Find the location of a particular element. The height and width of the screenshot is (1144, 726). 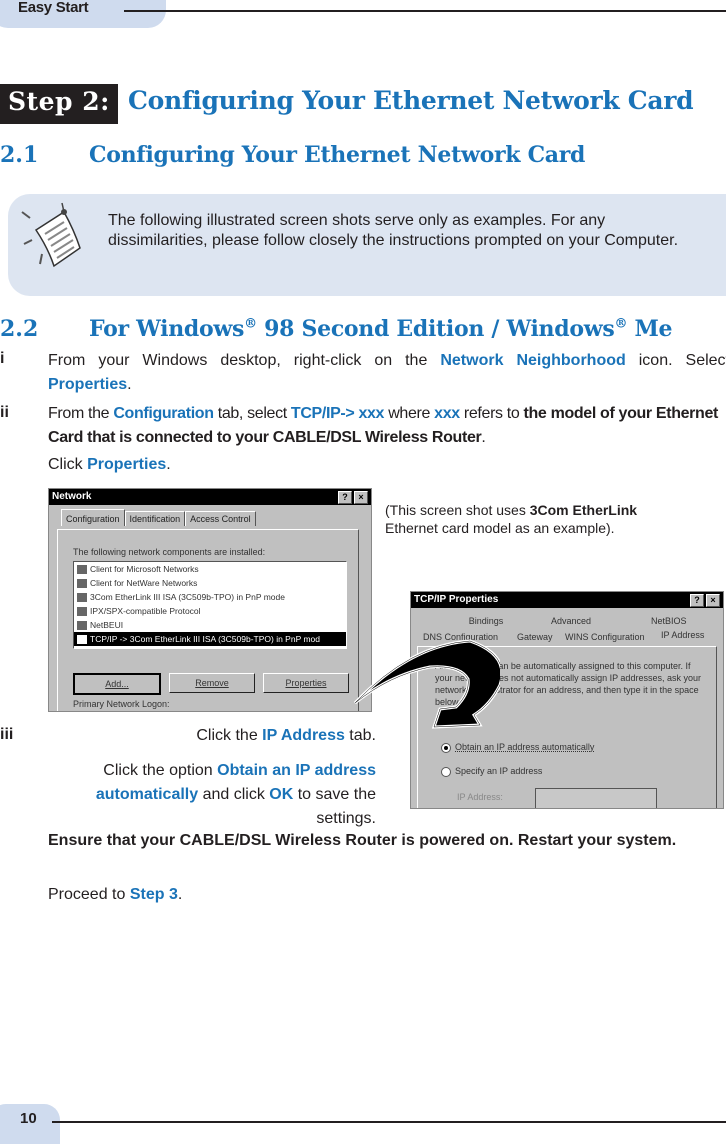

option-label: Specify an IP address is located at coordinates (499, 771).